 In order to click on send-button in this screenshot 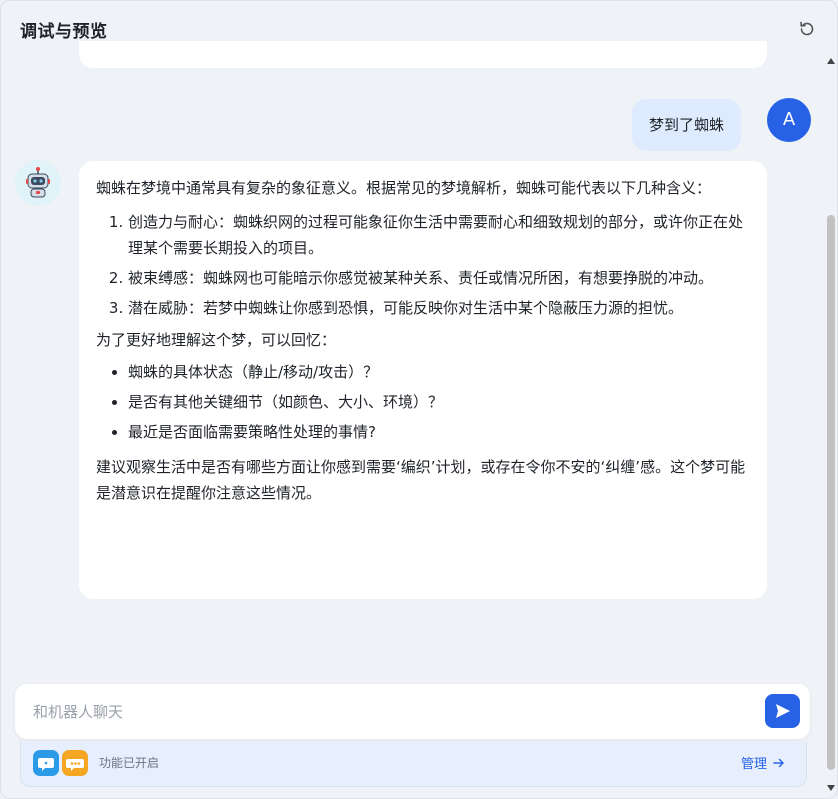, I will do `click(782, 711)`.